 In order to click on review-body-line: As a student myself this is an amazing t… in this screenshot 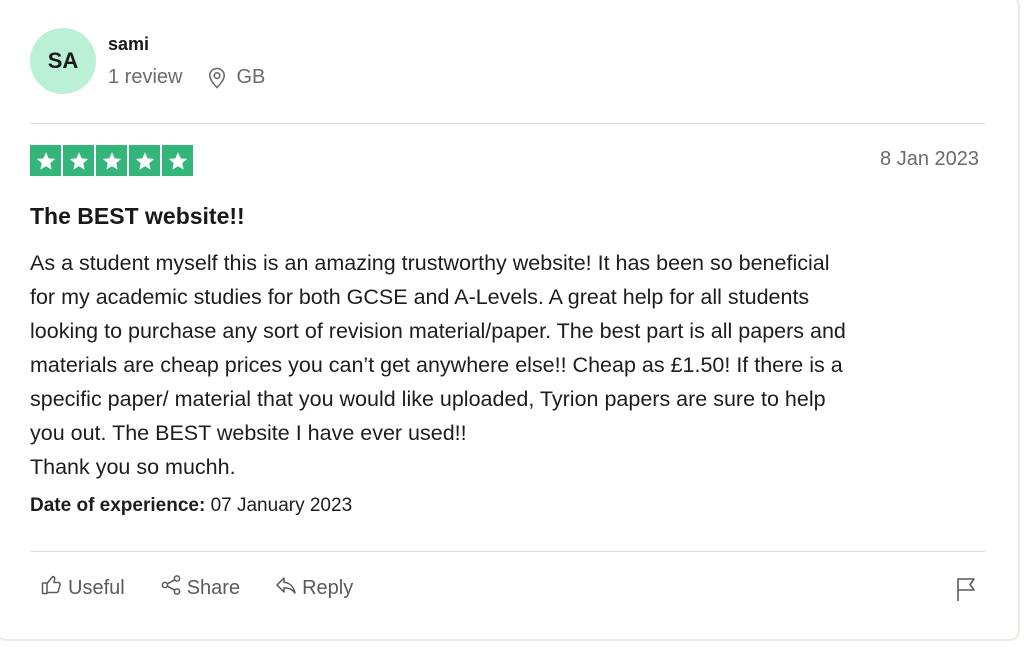, I will do `click(430, 263)`.